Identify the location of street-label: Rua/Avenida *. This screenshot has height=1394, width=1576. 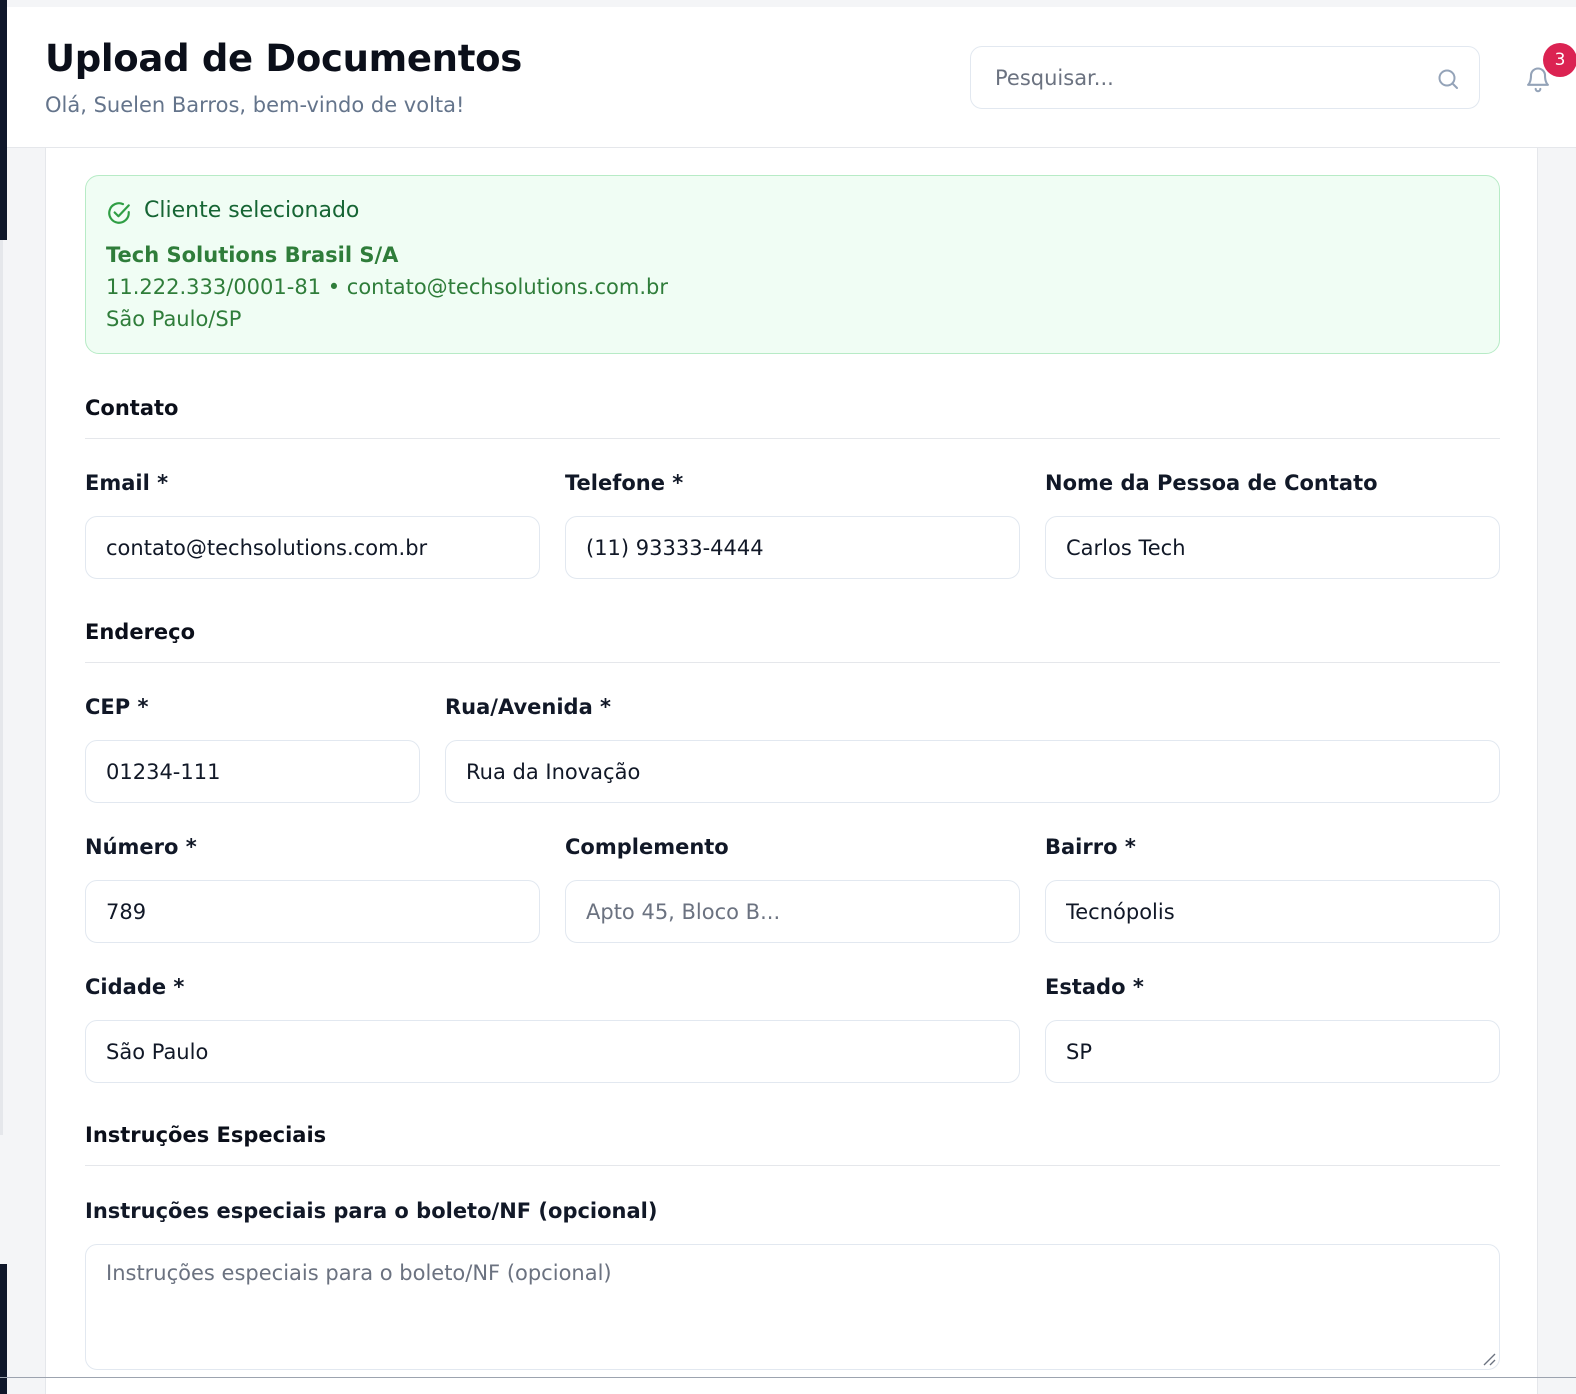
(528, 707).